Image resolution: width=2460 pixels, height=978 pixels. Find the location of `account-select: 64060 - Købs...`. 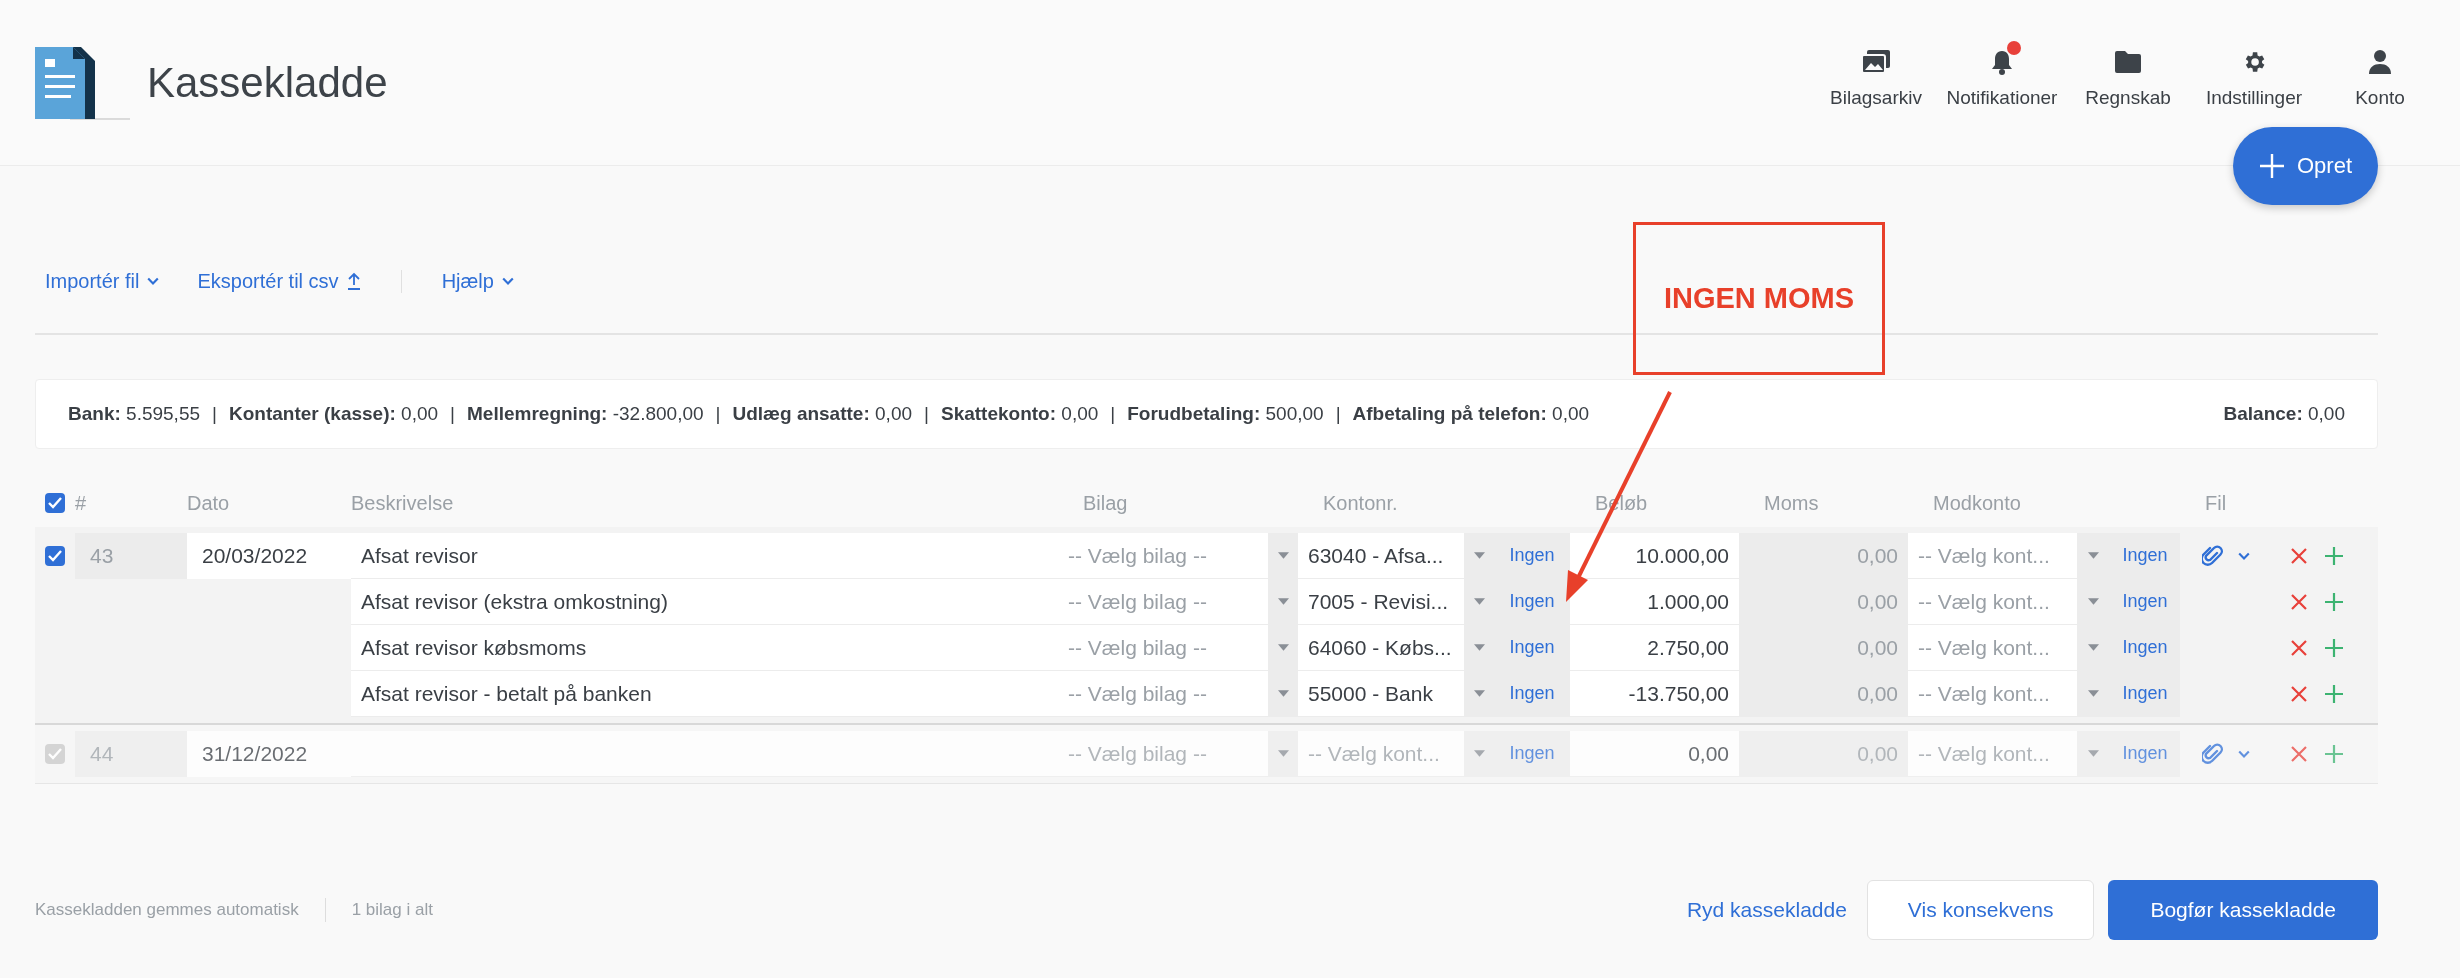

account-select: 64060 - Købs... is located at coordinates (1381, 648).